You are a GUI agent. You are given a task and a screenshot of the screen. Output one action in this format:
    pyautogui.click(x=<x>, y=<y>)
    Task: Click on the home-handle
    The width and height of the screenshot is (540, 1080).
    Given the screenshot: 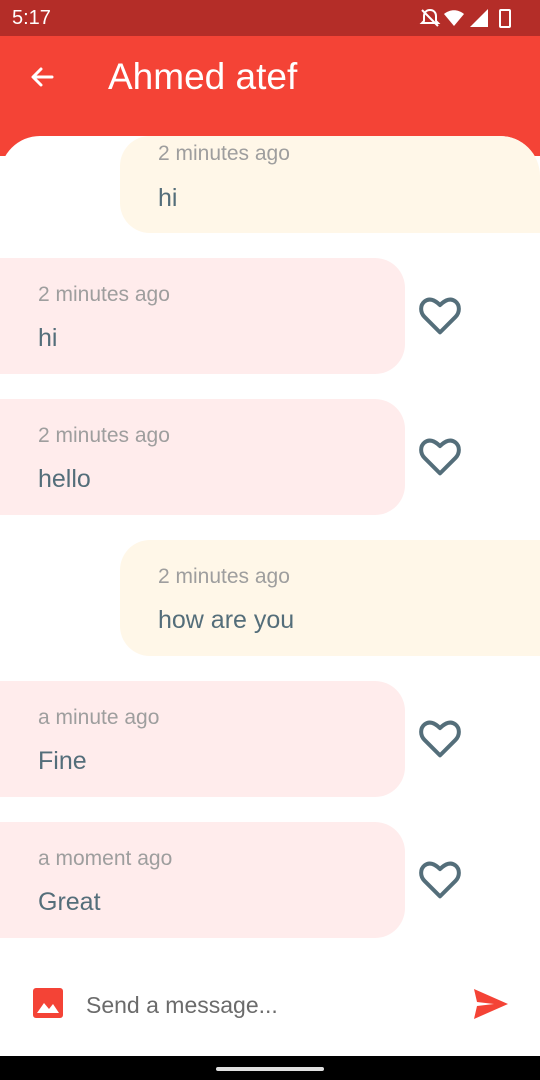 What is the action you would take?
    pyautogui.click(x=270, y=1069)
    